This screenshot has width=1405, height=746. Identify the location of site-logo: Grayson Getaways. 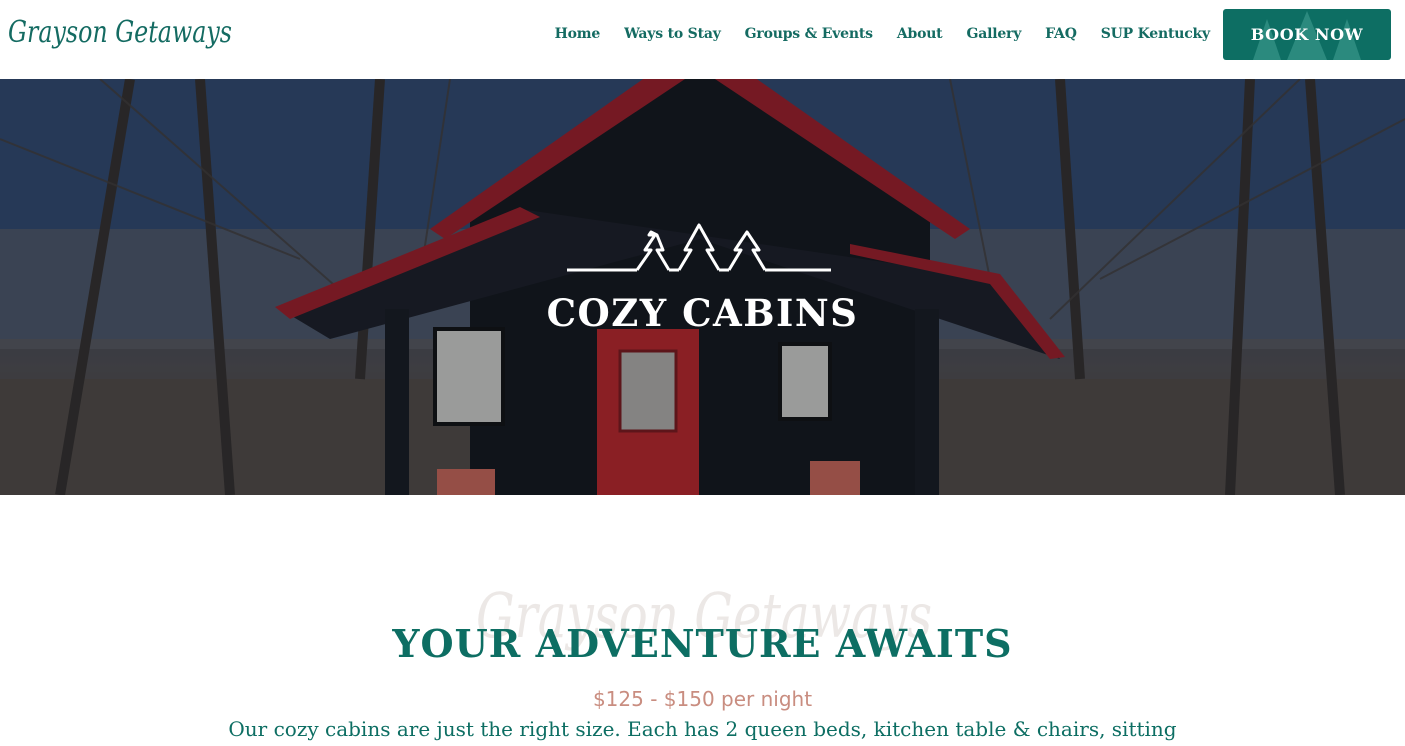
(121, 34).